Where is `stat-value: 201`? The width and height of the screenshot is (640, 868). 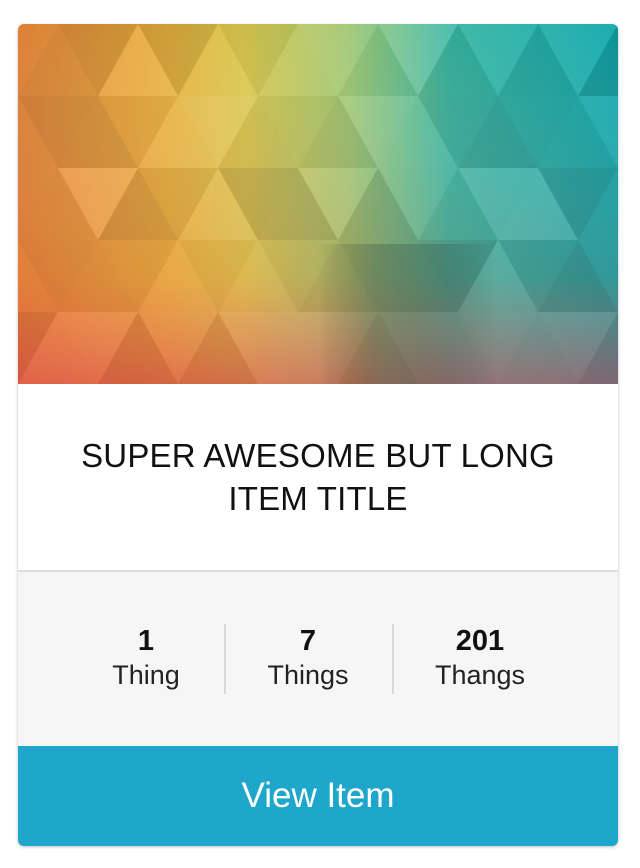 stat-value: 201 is located at coordinates (480, 641).